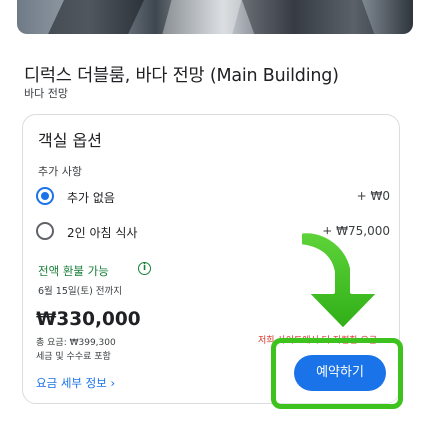  Describe the element at coordinates (215, 17) in the screenshot. I see `room-photo` at that location.